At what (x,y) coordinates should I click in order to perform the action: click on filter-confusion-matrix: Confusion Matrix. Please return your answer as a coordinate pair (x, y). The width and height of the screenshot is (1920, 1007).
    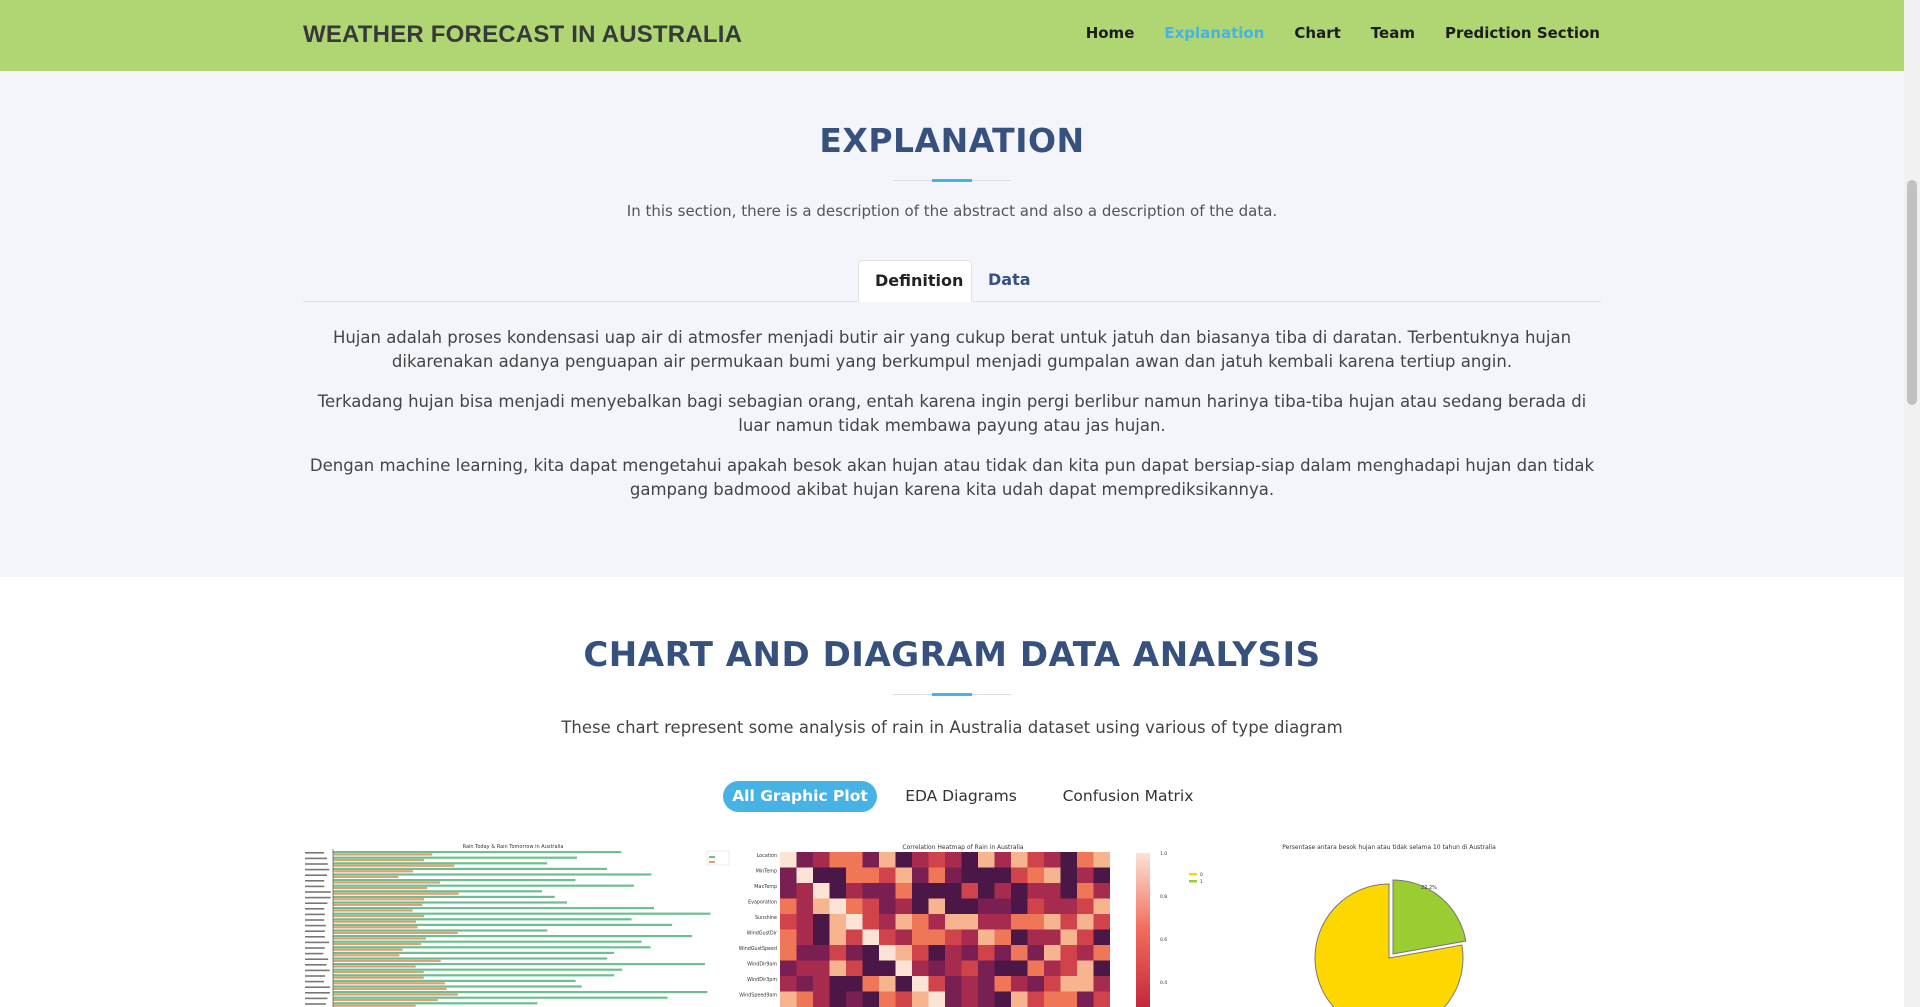
    Looking at the image, I should click on (1128, 796).